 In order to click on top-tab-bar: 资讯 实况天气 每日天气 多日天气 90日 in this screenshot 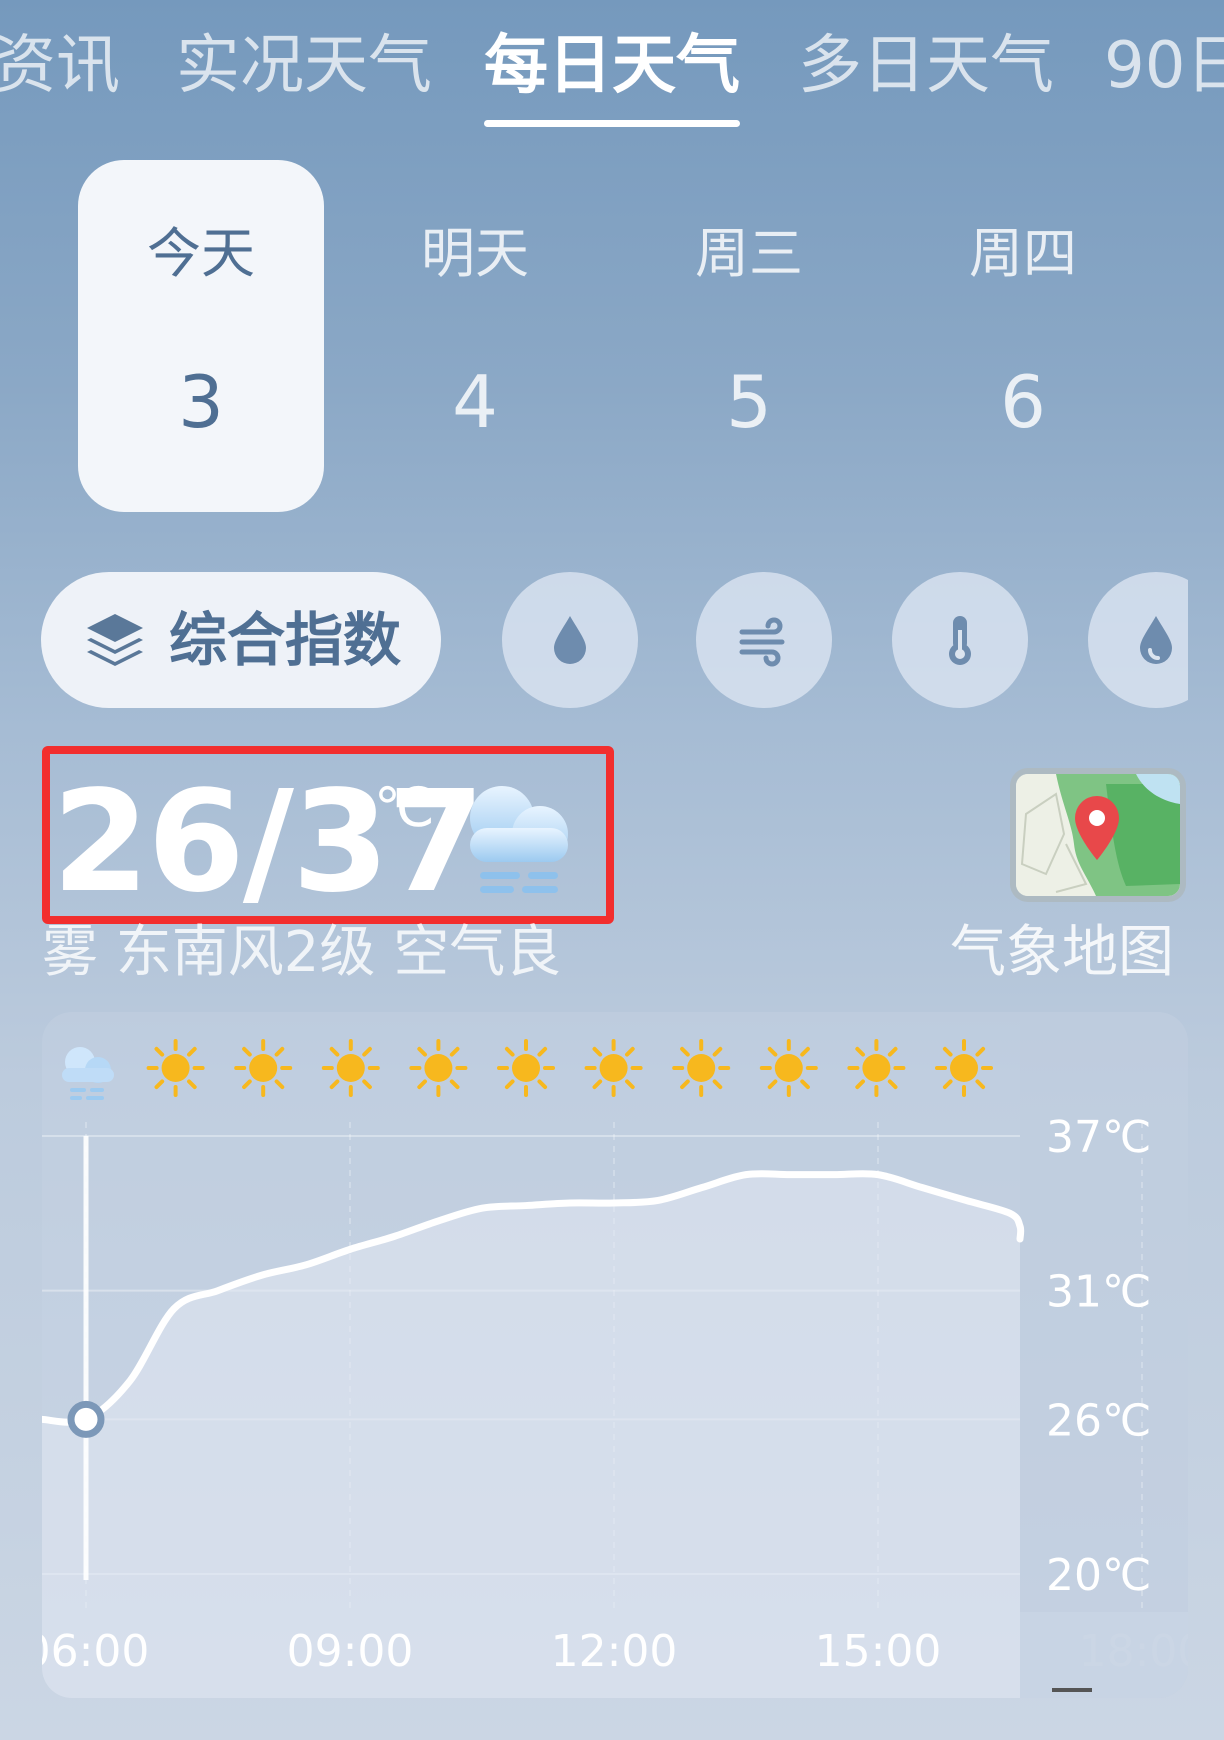, I will do `click(612, 67)`.